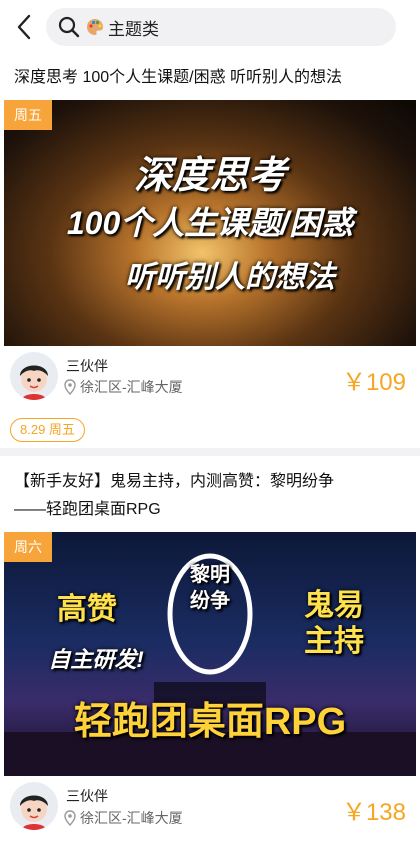 This screenshot has width=420, height=845. Describe the element at coordinates (87, 509) in the screenshot. I see `event-title-line-2: ——轻跑团桌面RPG` at that location.